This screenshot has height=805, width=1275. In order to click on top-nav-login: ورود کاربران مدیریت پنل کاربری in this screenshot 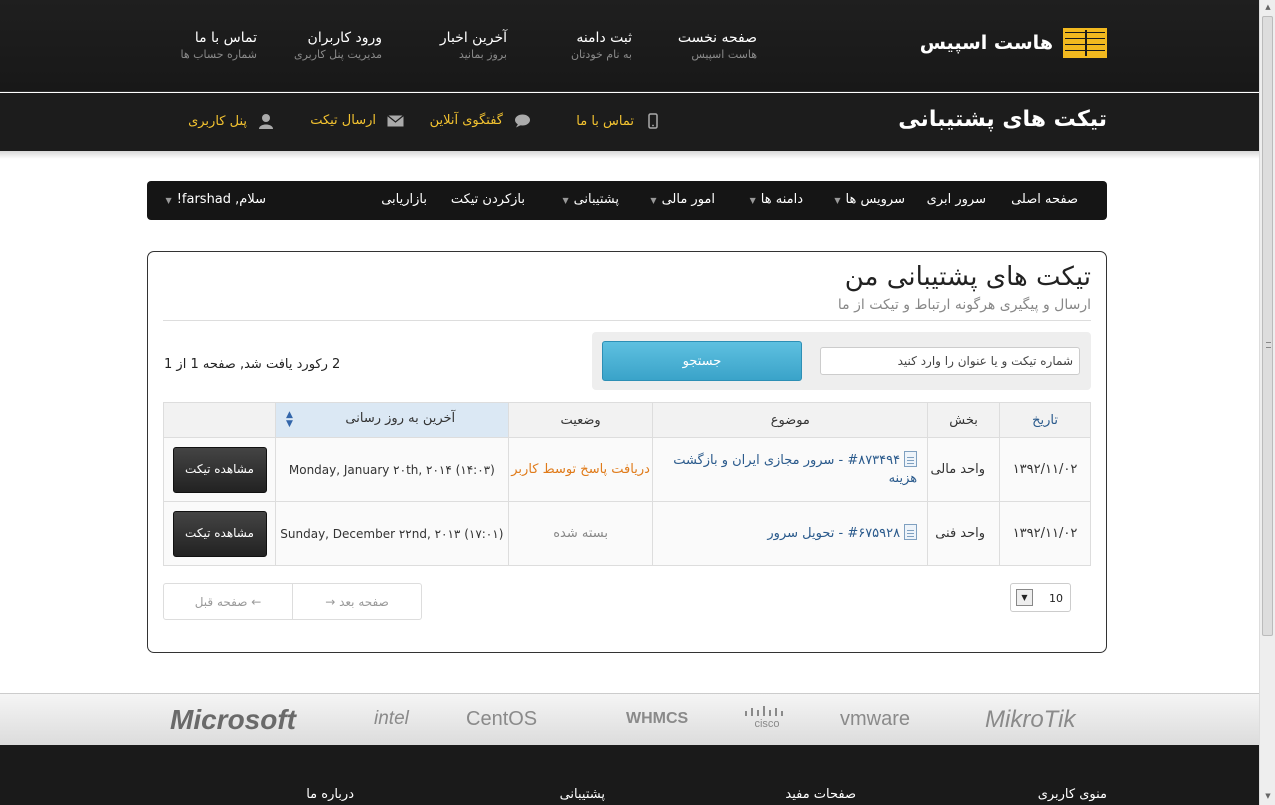, I will do `click(338, 46)`.